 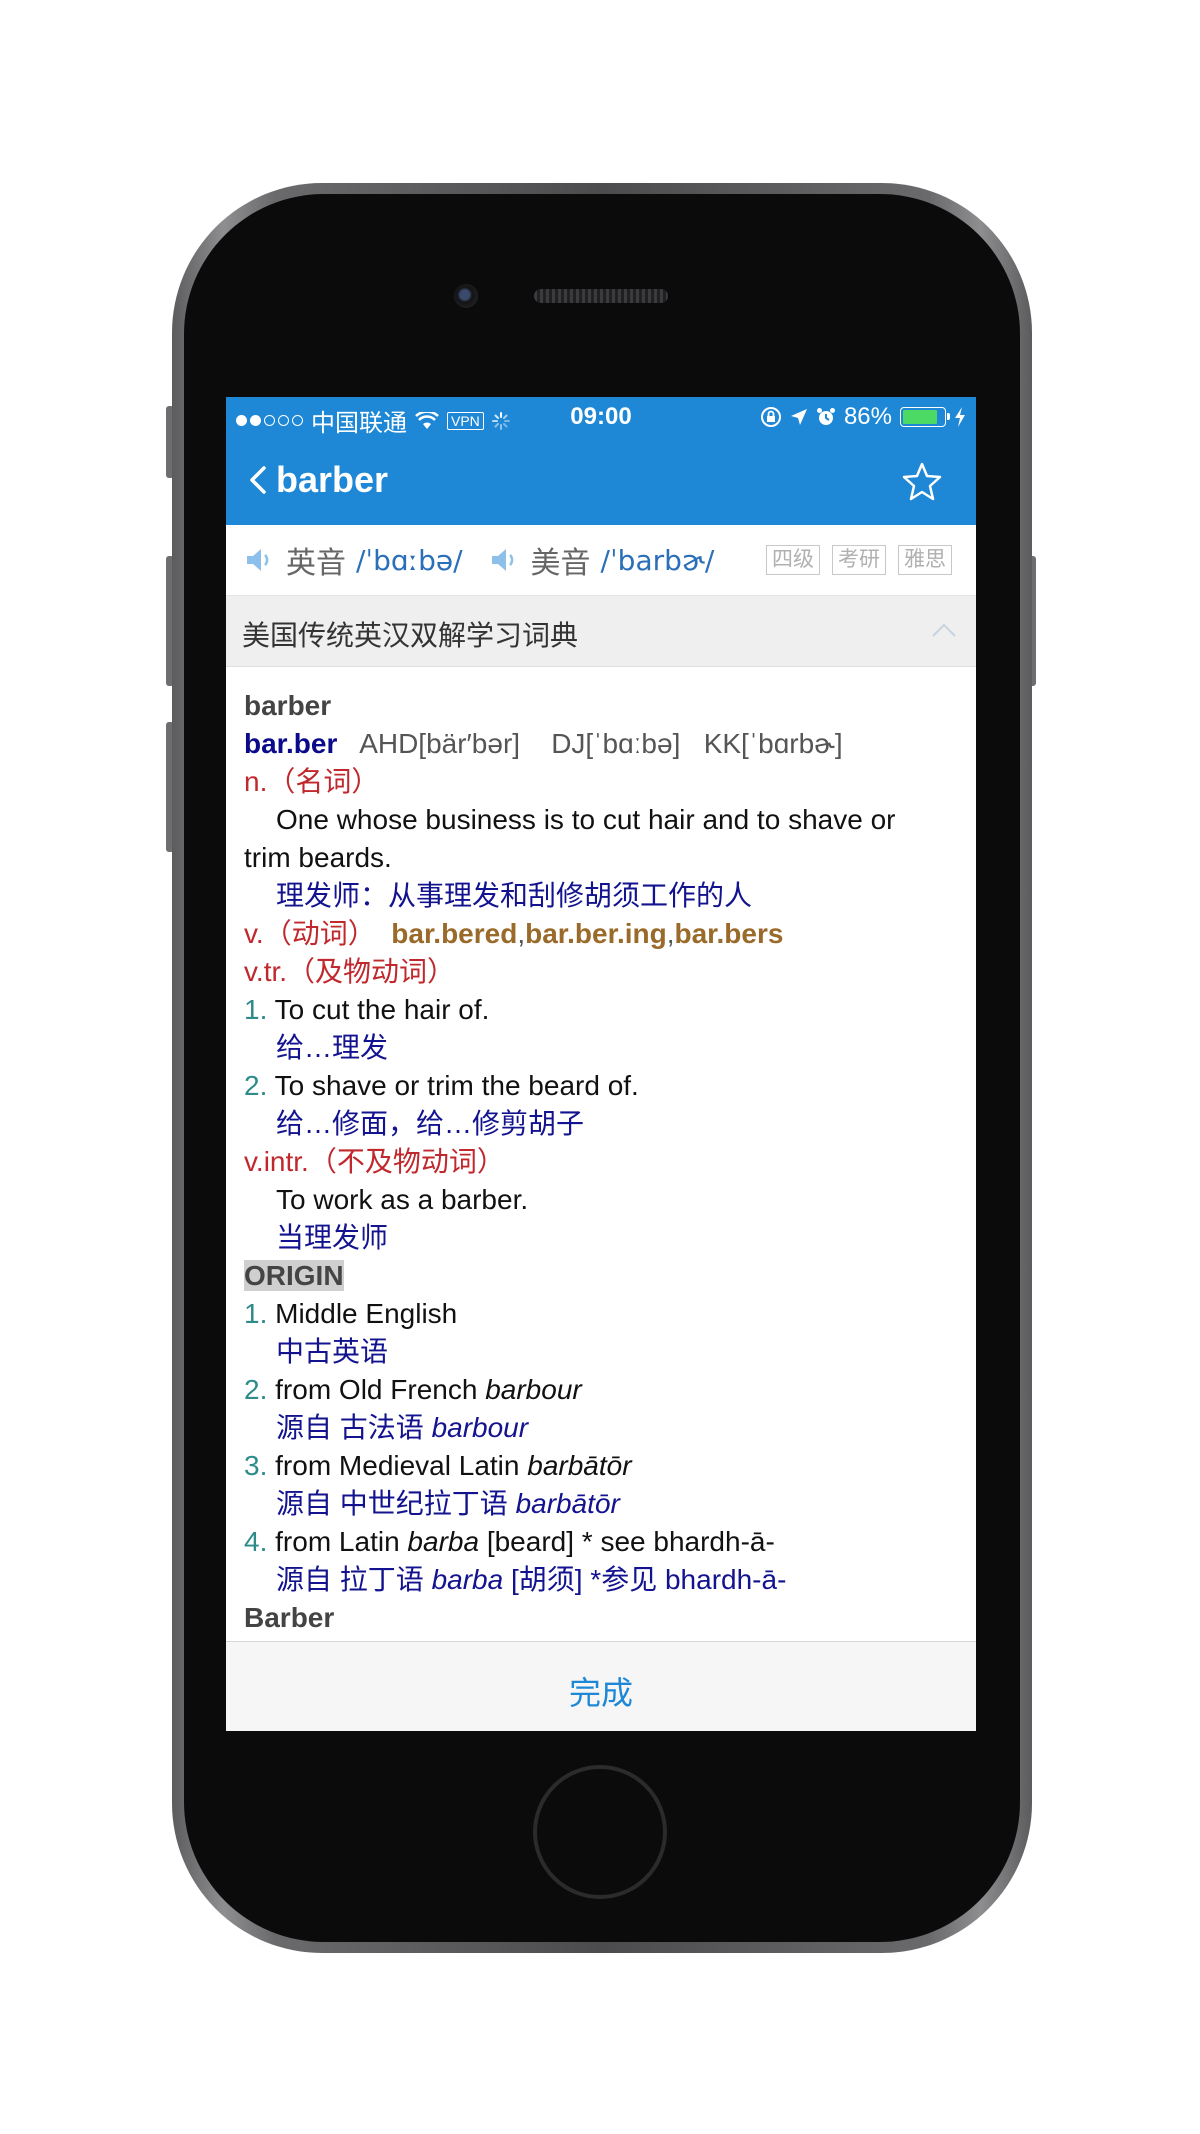 I want to click on nav-title: barber, so click(x=332, y=479).